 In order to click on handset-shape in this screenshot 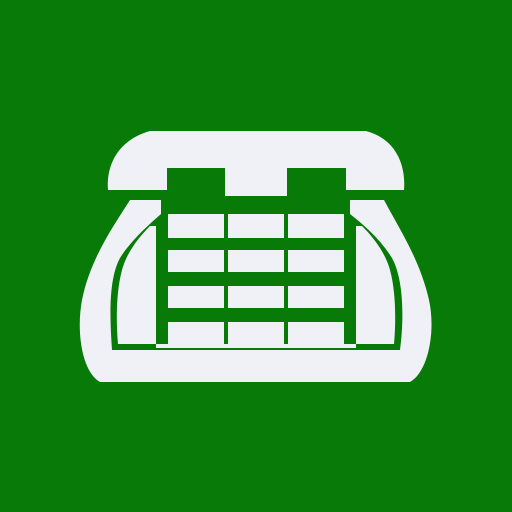, I will do `click(256, 163)`.